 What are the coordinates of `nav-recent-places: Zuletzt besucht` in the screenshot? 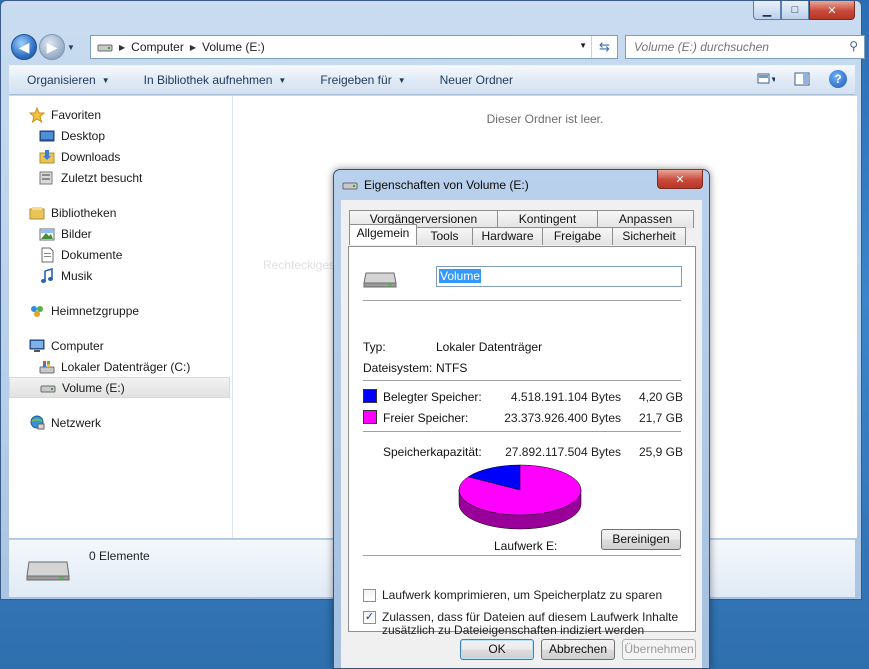 It's located at (120, 177).